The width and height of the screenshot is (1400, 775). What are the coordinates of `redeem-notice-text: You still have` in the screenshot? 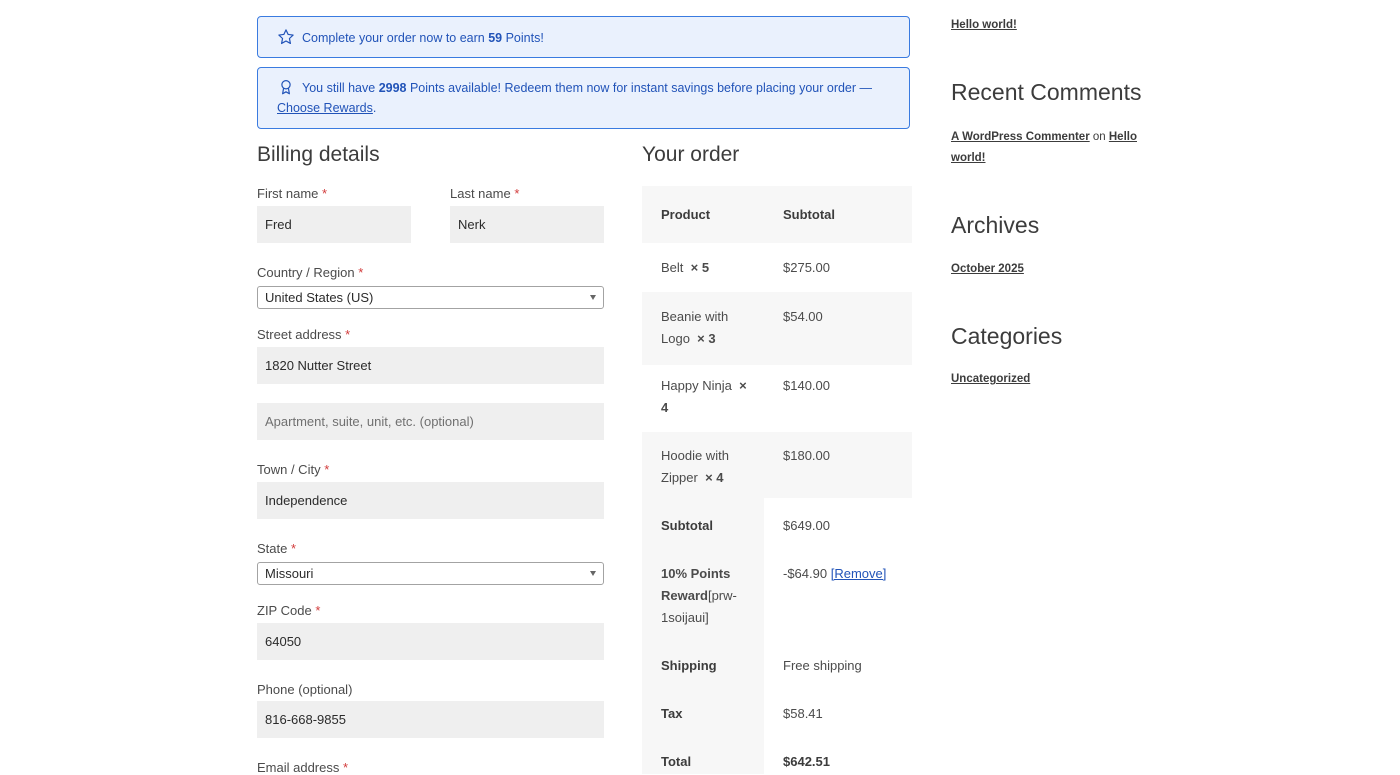 It's located at (340, 88).